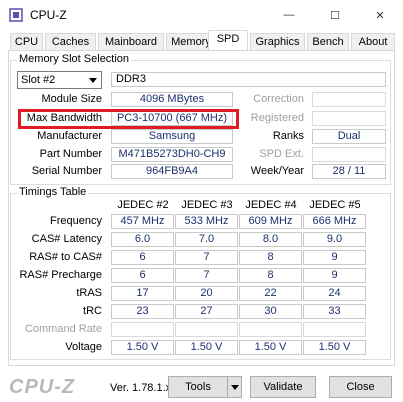 The height and width of the screenshot is (402, 403). What do you see at coordinates (131, 42) in the screenshot?
I see `tab-mainboard: Mainboard` at bounding box center [131, 42].